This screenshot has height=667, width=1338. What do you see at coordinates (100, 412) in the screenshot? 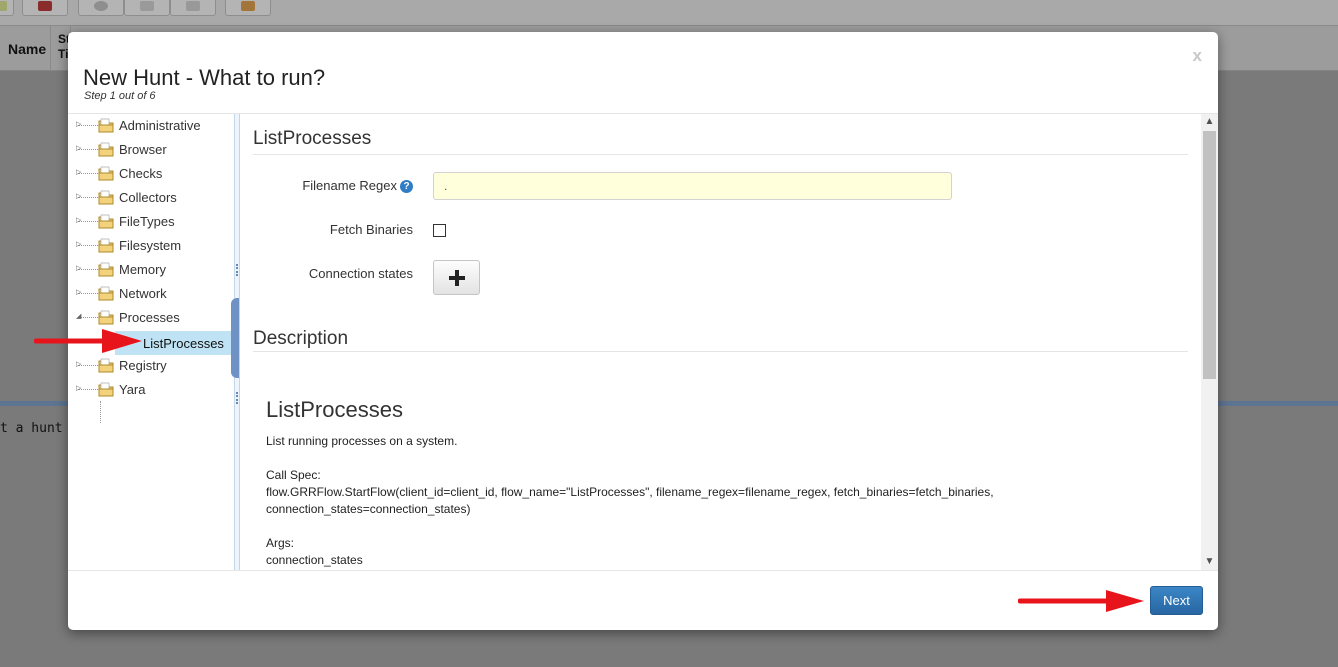
I see `tree-connector` at bounding box center [100, 412].